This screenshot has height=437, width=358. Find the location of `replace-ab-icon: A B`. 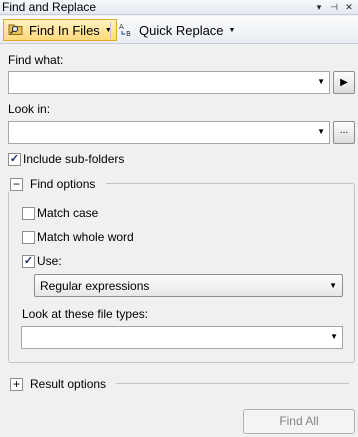

replace-ab-icon: A B is located at coordinates (126, 30).